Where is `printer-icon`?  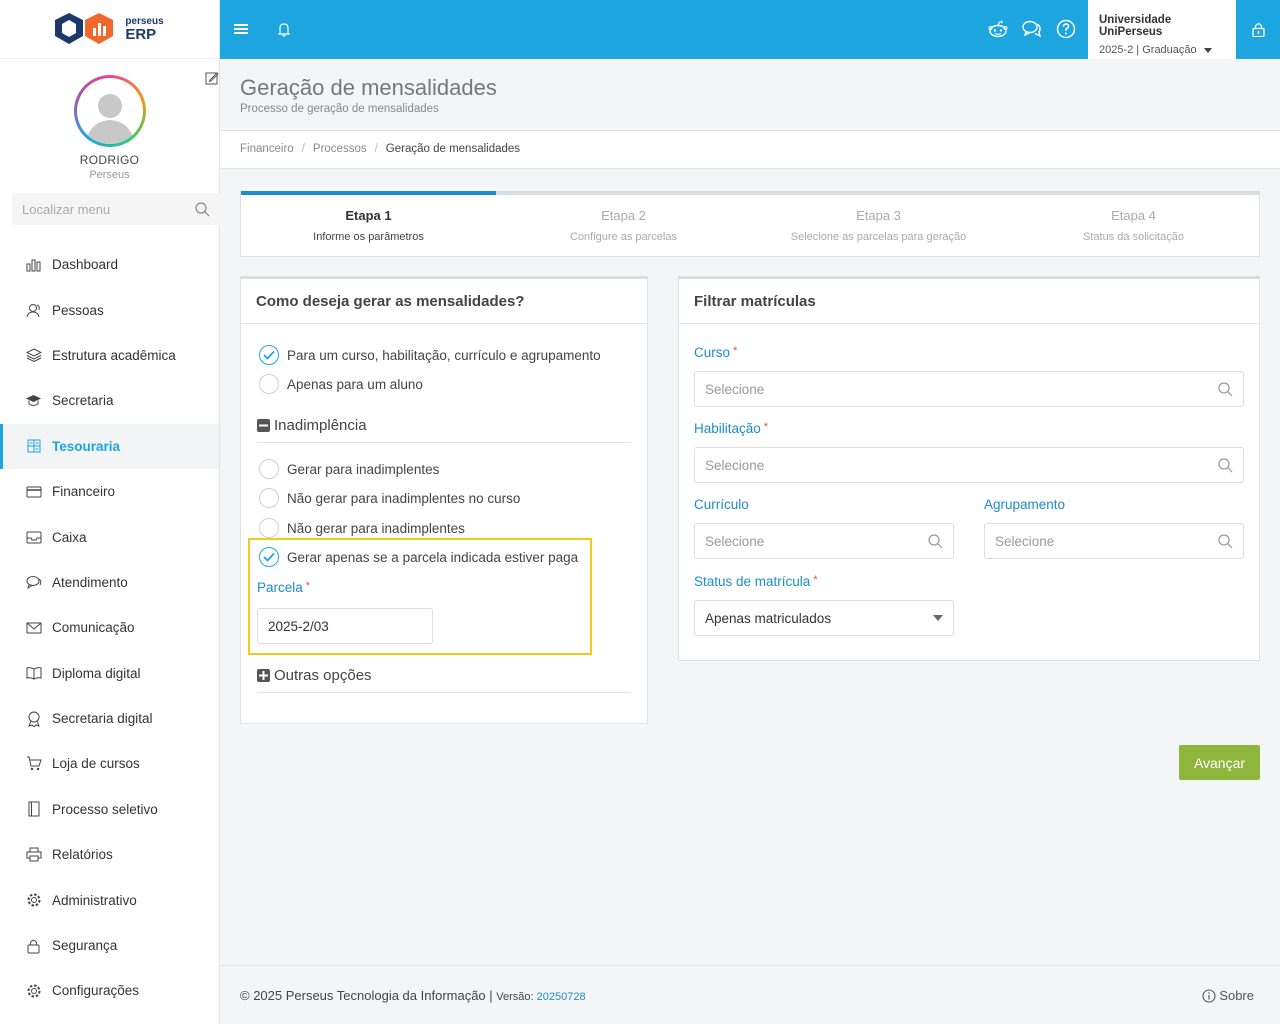
printer-icon is located at coordinates (33, 854).